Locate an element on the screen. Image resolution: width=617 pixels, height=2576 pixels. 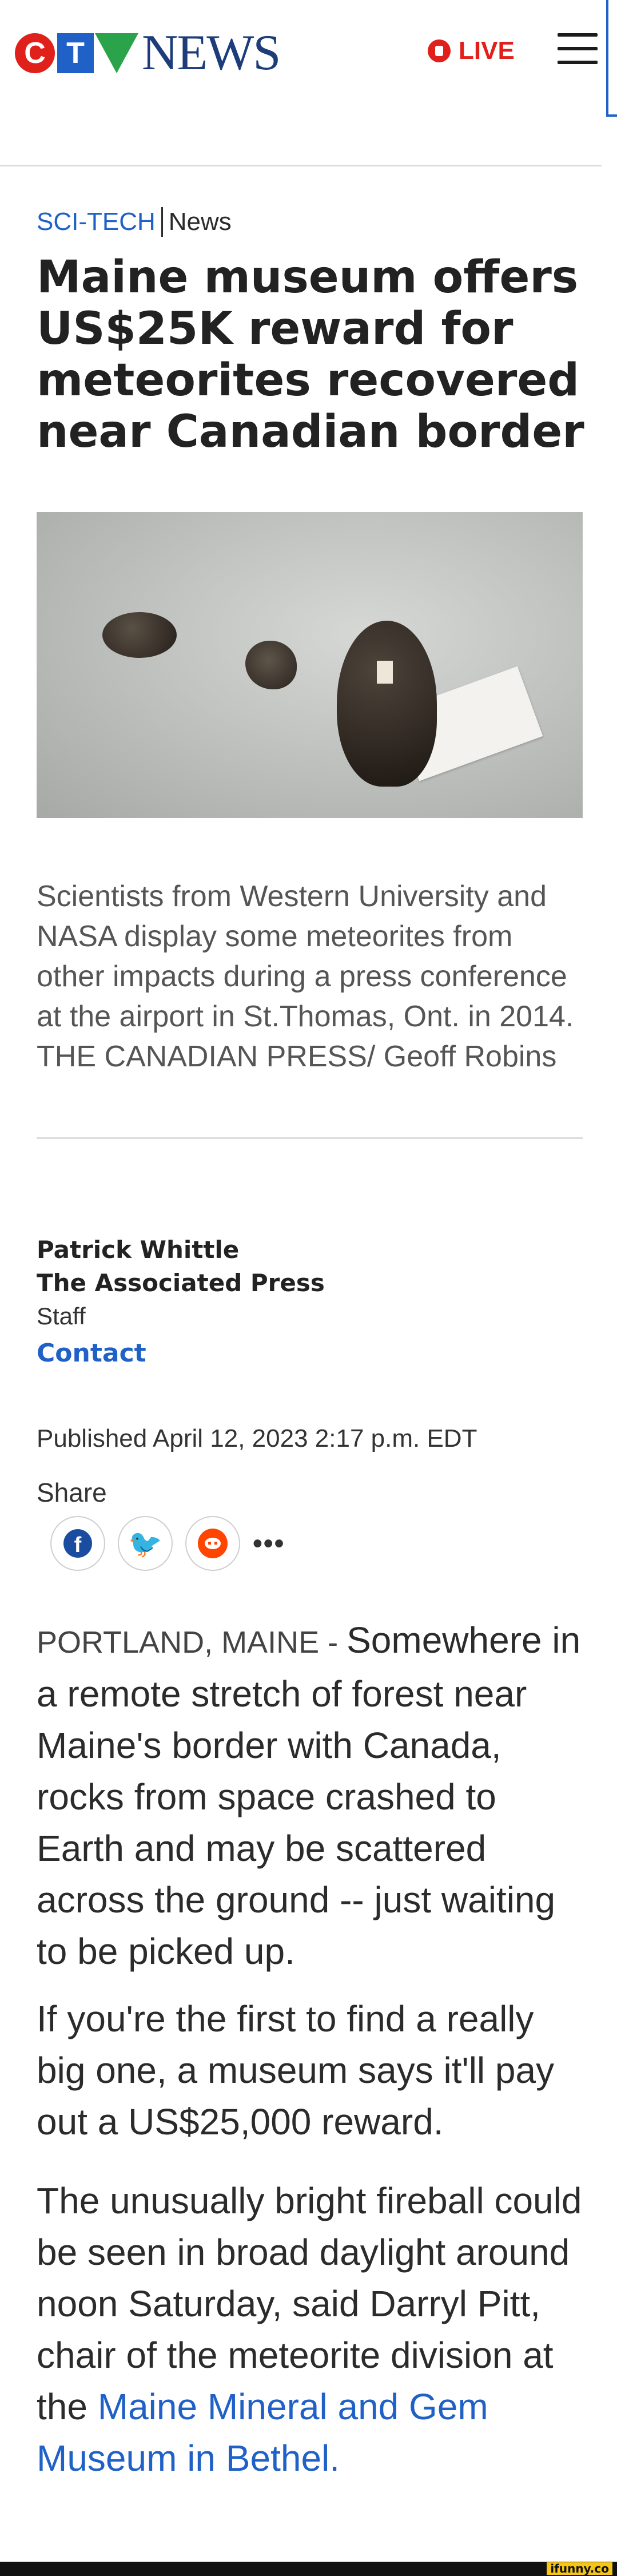
facebook-share-button: f is located at coordinates (78, 1543).